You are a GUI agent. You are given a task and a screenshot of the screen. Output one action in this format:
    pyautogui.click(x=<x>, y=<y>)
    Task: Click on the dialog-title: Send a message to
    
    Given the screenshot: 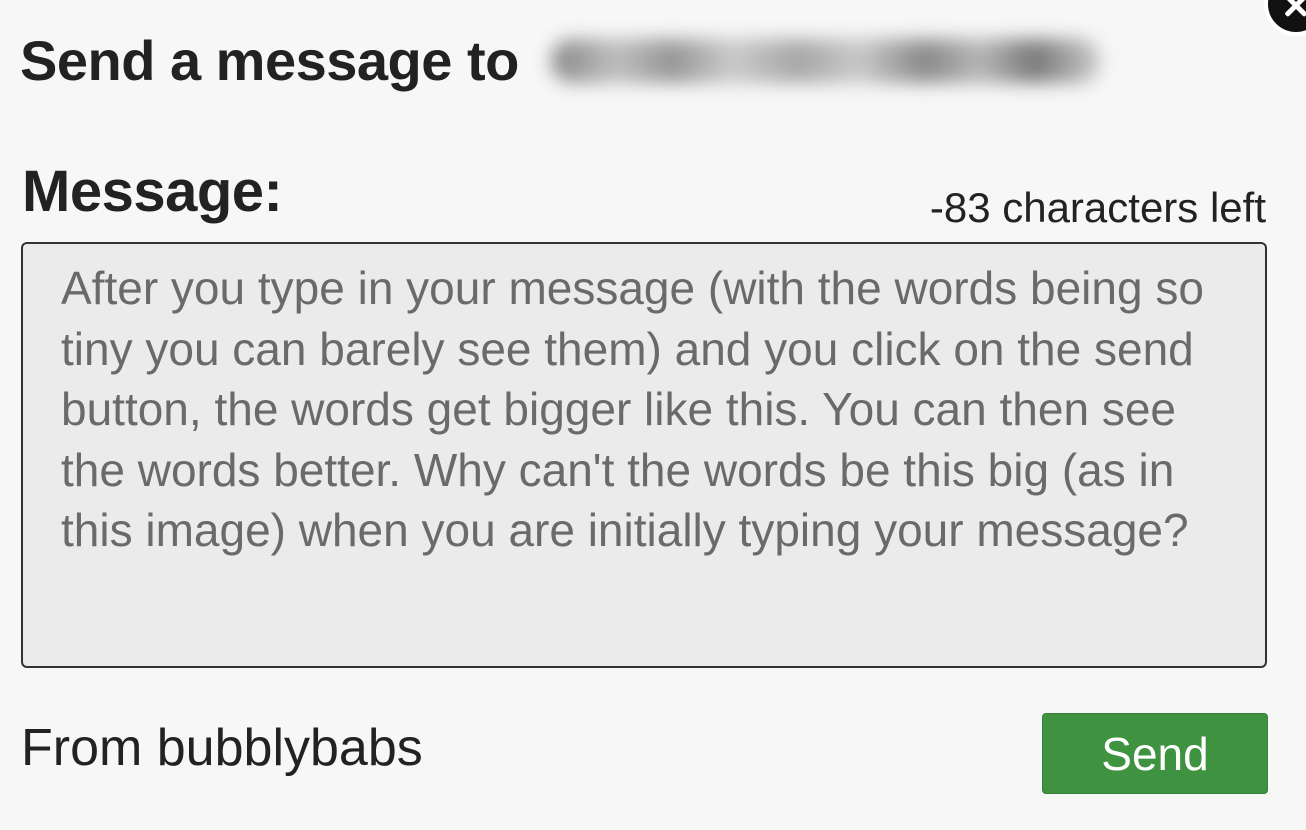 What is the action you would take?
    pyautogui.click(x=269, y=60)
    